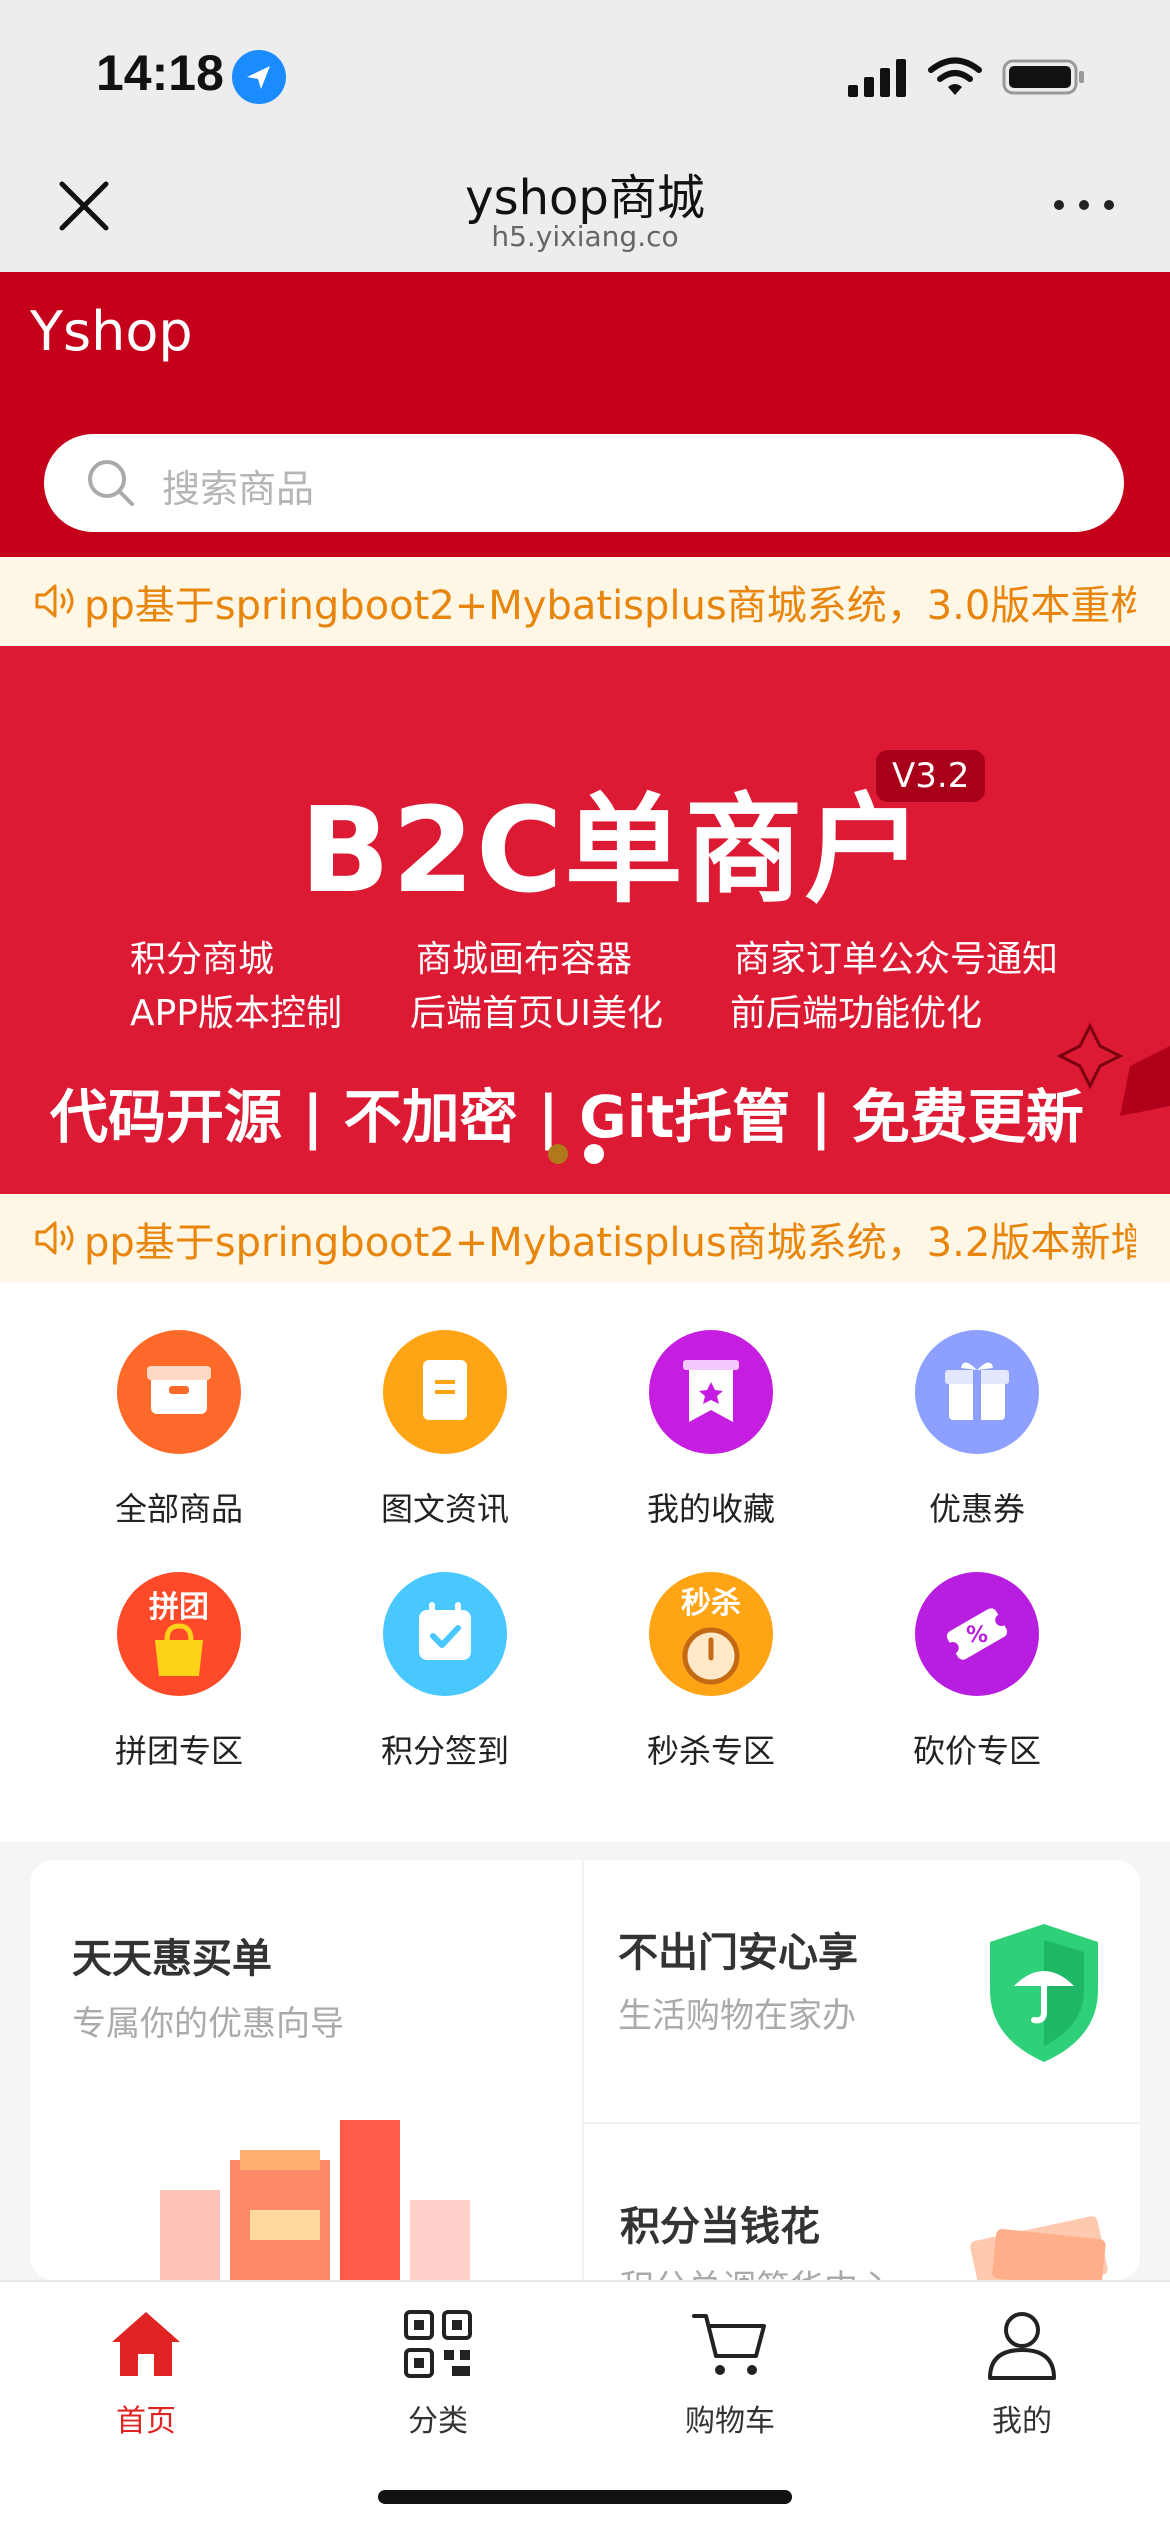 Image resolution: width=1170 pixels, height=2532 pixels. Describe the element at coordinates (536, 1013) in the screenshot. I see `banner-feature: 后端首页UI美化` at that location.